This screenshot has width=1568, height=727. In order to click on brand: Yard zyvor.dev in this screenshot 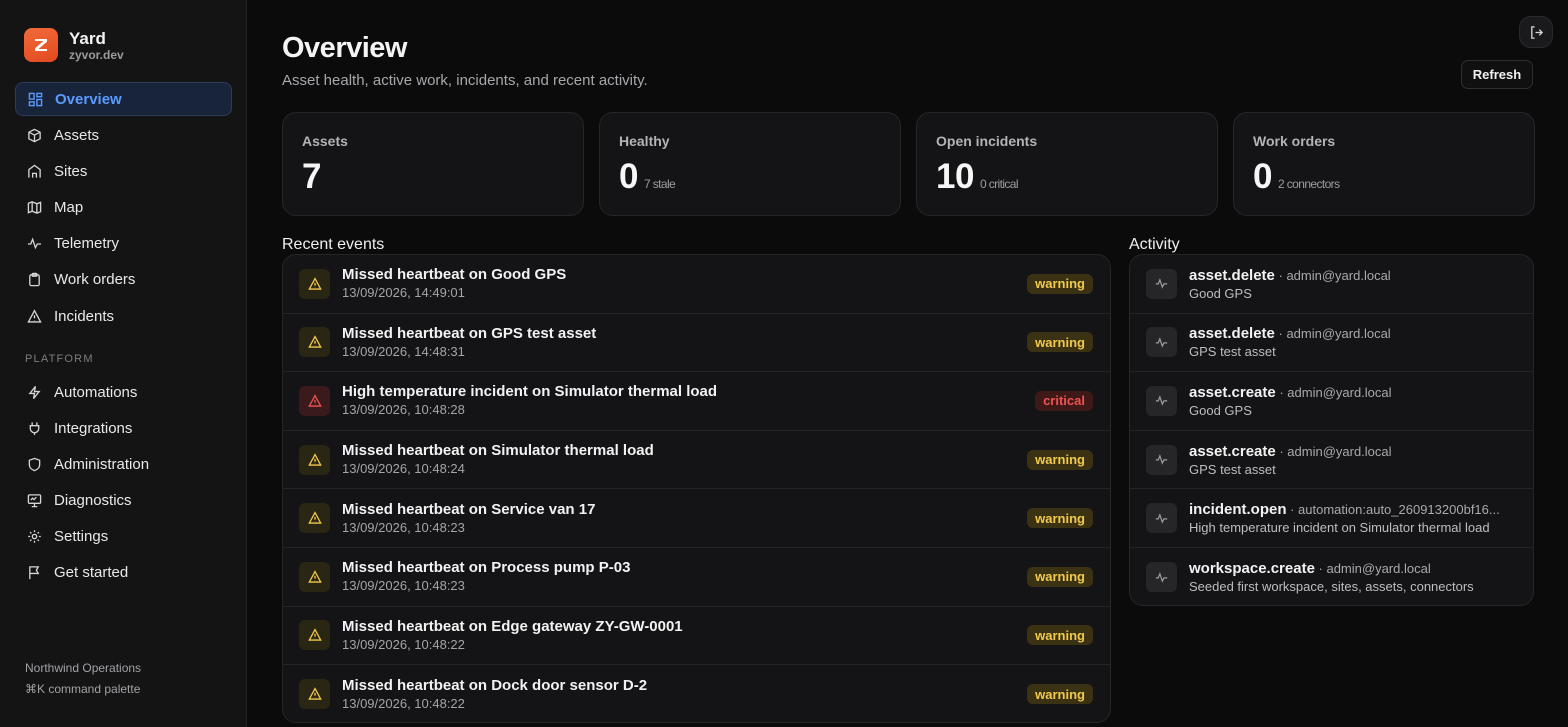, I will do `click(74, 45)`.